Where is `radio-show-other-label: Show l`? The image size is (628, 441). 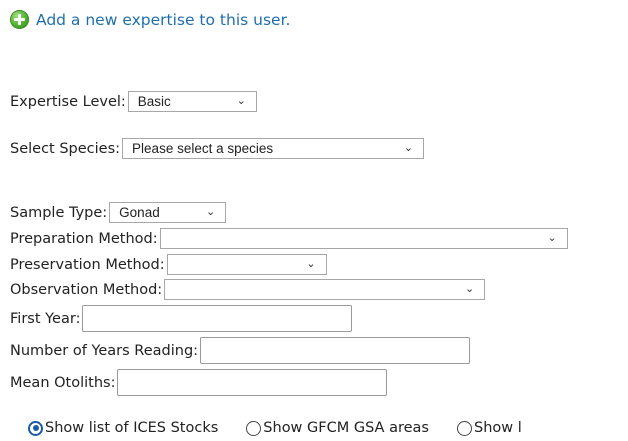 radio-show-other-label: Show l is located at coordinates (498, 428).